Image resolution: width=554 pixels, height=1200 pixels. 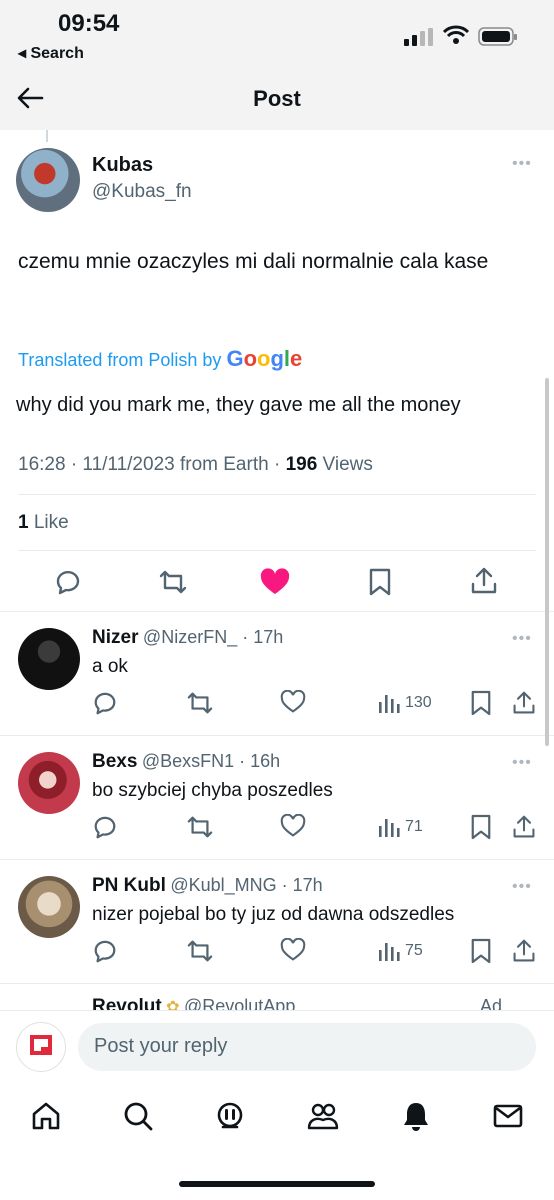 I want to click on verified-badge-icon: ✿, so click(x=173, y=1004).